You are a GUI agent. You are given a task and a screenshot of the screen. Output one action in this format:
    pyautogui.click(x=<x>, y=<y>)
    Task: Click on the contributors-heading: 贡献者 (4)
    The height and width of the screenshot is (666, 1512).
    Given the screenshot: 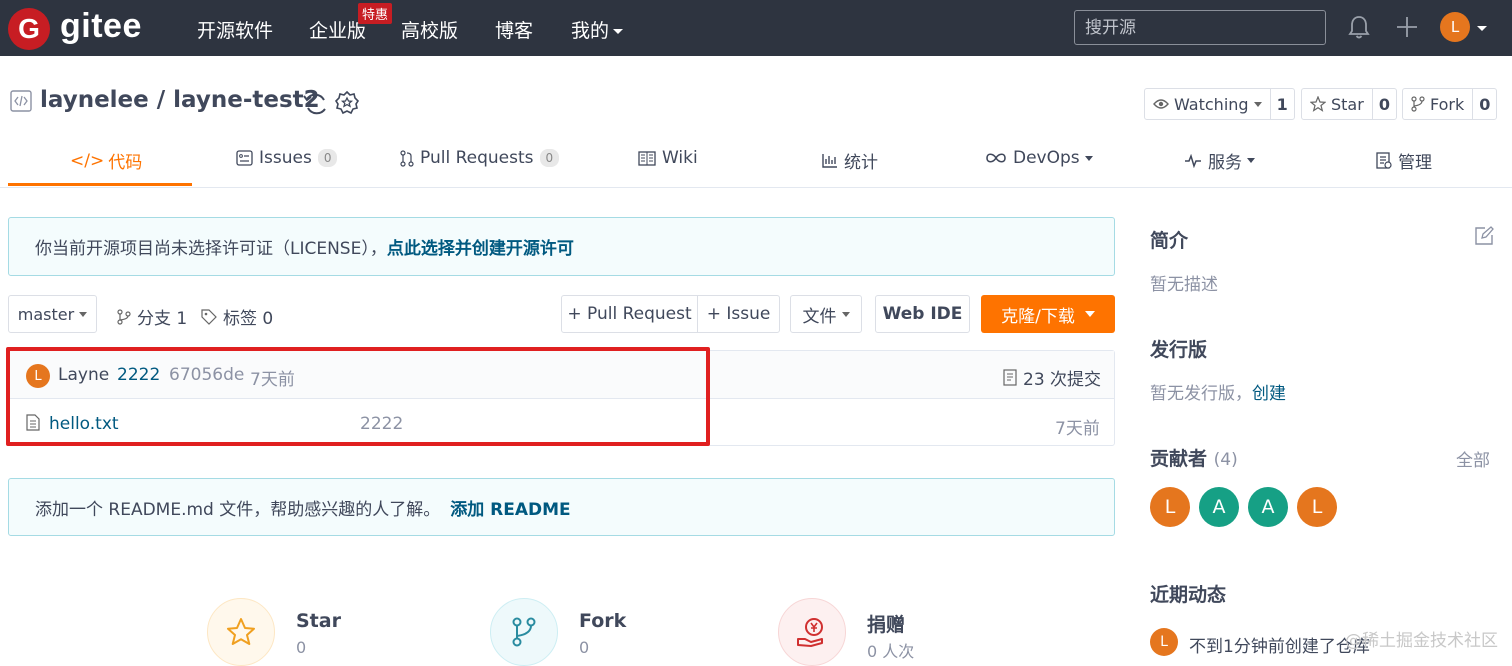 What is the action you would take?
    pyautogui.click(x=1194, y=457)
    